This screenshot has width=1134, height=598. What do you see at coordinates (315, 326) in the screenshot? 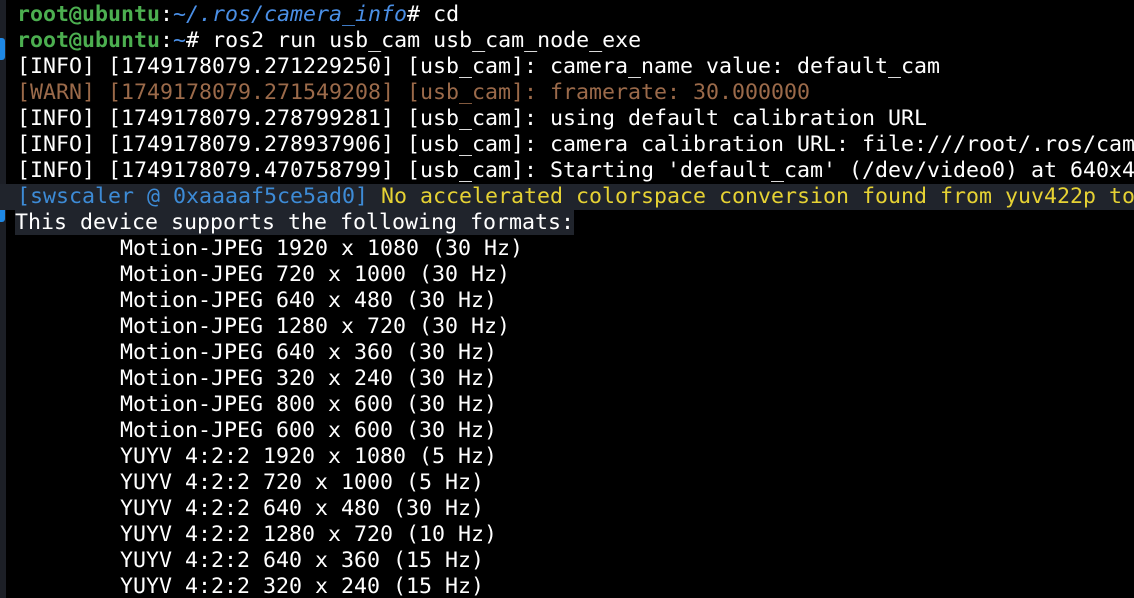
I see `format-line: Motion-JPEG 1280 x 720 (30 Hz)` at bounding box center [315, 326].